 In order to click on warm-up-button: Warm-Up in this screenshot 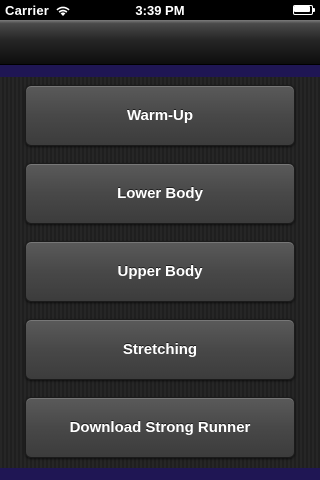, I will do `click(160, 115)`.